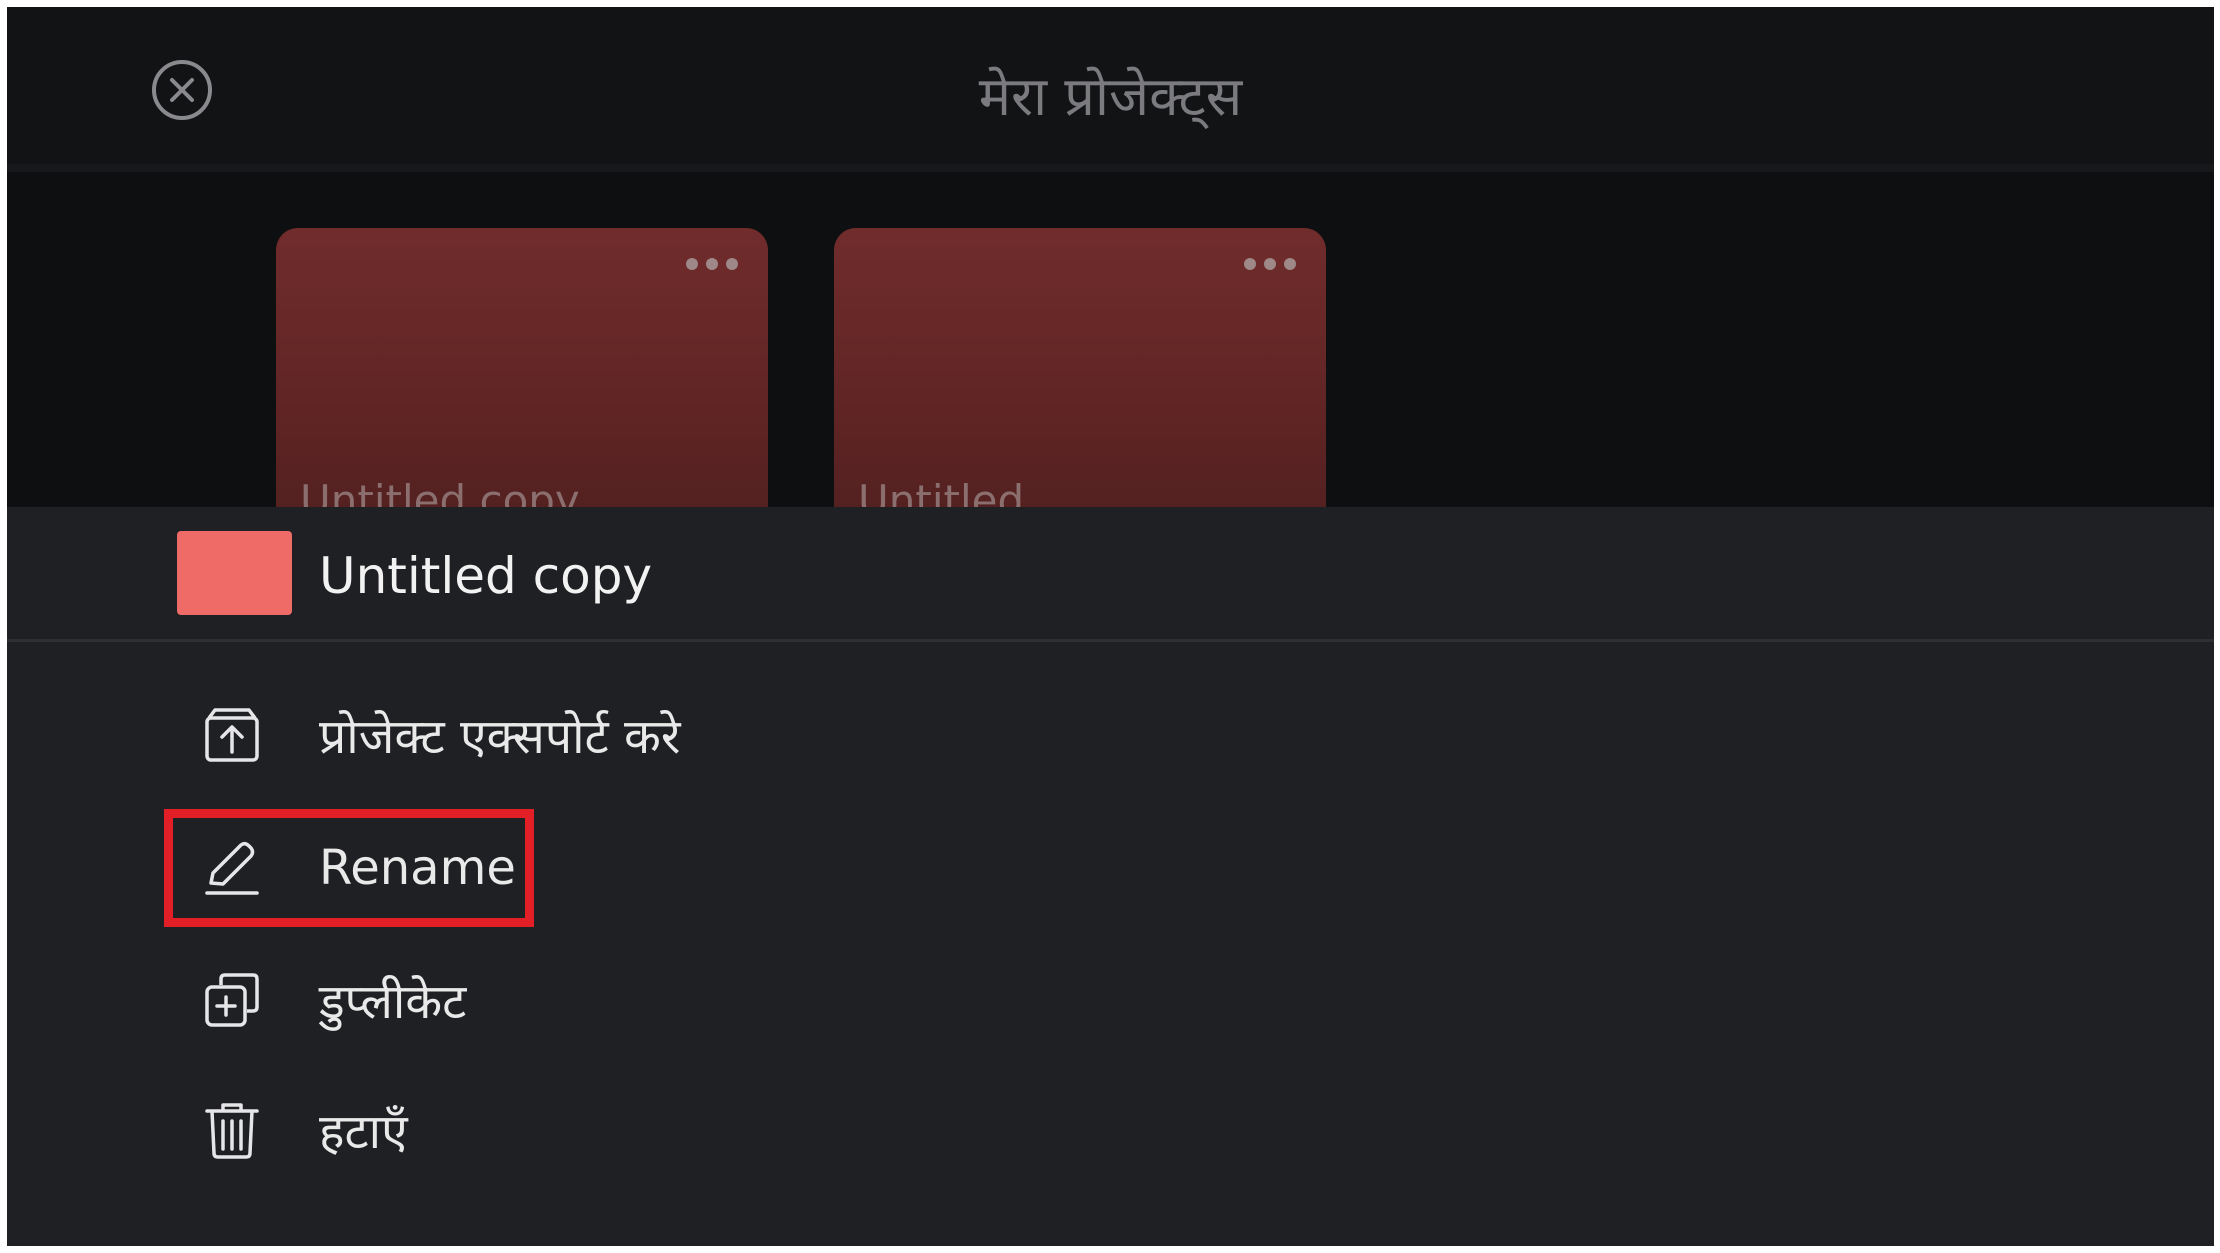 This screenshot has height=1253, width=2220. What do you see at coordinates (234, 573) in the screenshot?
I see `project-color-swatch` at bounding box center [234, 573].